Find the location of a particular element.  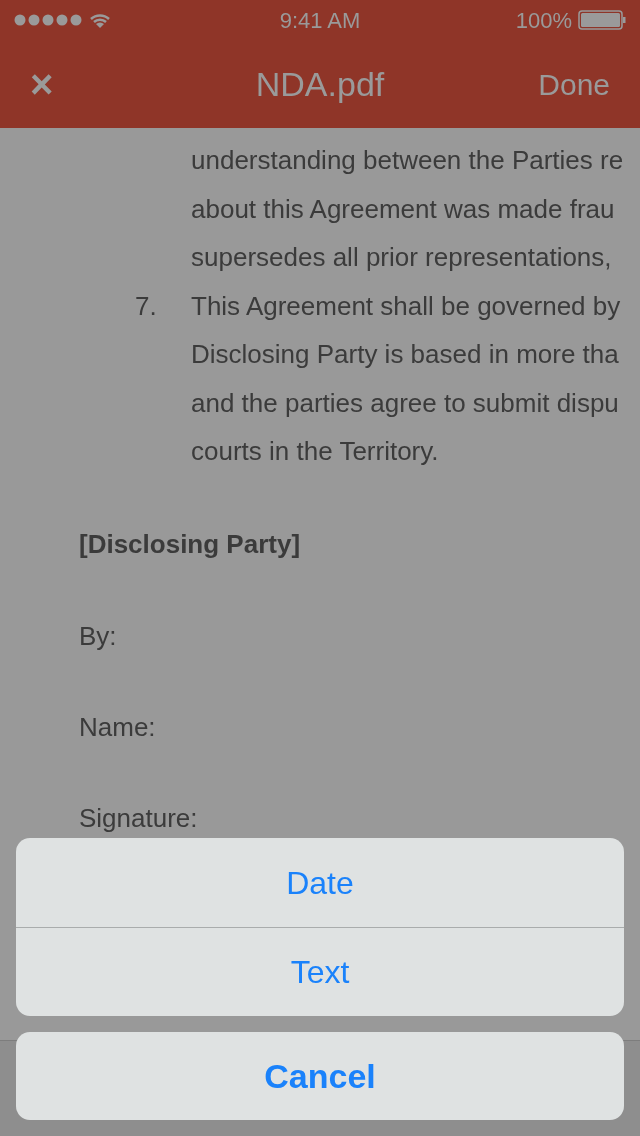

party-heading: [Disclosing Party] is located at coordinates (190, 543).